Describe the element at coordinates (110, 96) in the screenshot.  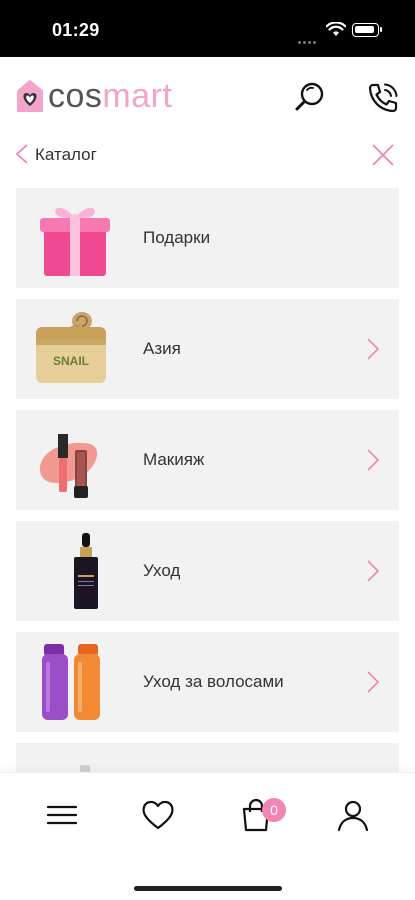
I see `logo-text: cosmart` at that location.